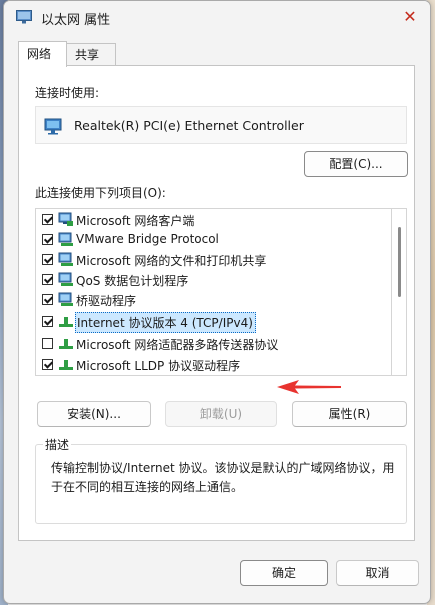 Image resolution: width=435 pixels, height=605 pixels. What do you see at coordinates (100, 193) in the screenshot?
I see `items-label: 此连接使用下列项目(O):` at bounding box center [100, 193].